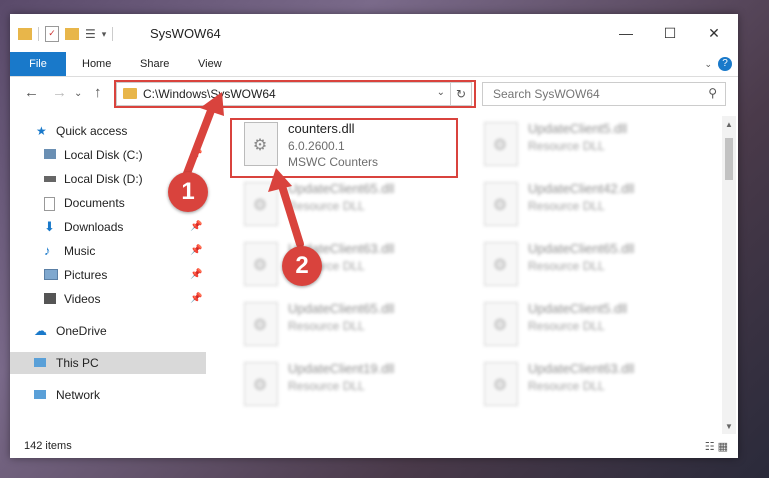  Describe the element at coordinates (52, 34) in the screenshot. I see `properties-icon: ✓` at that location.